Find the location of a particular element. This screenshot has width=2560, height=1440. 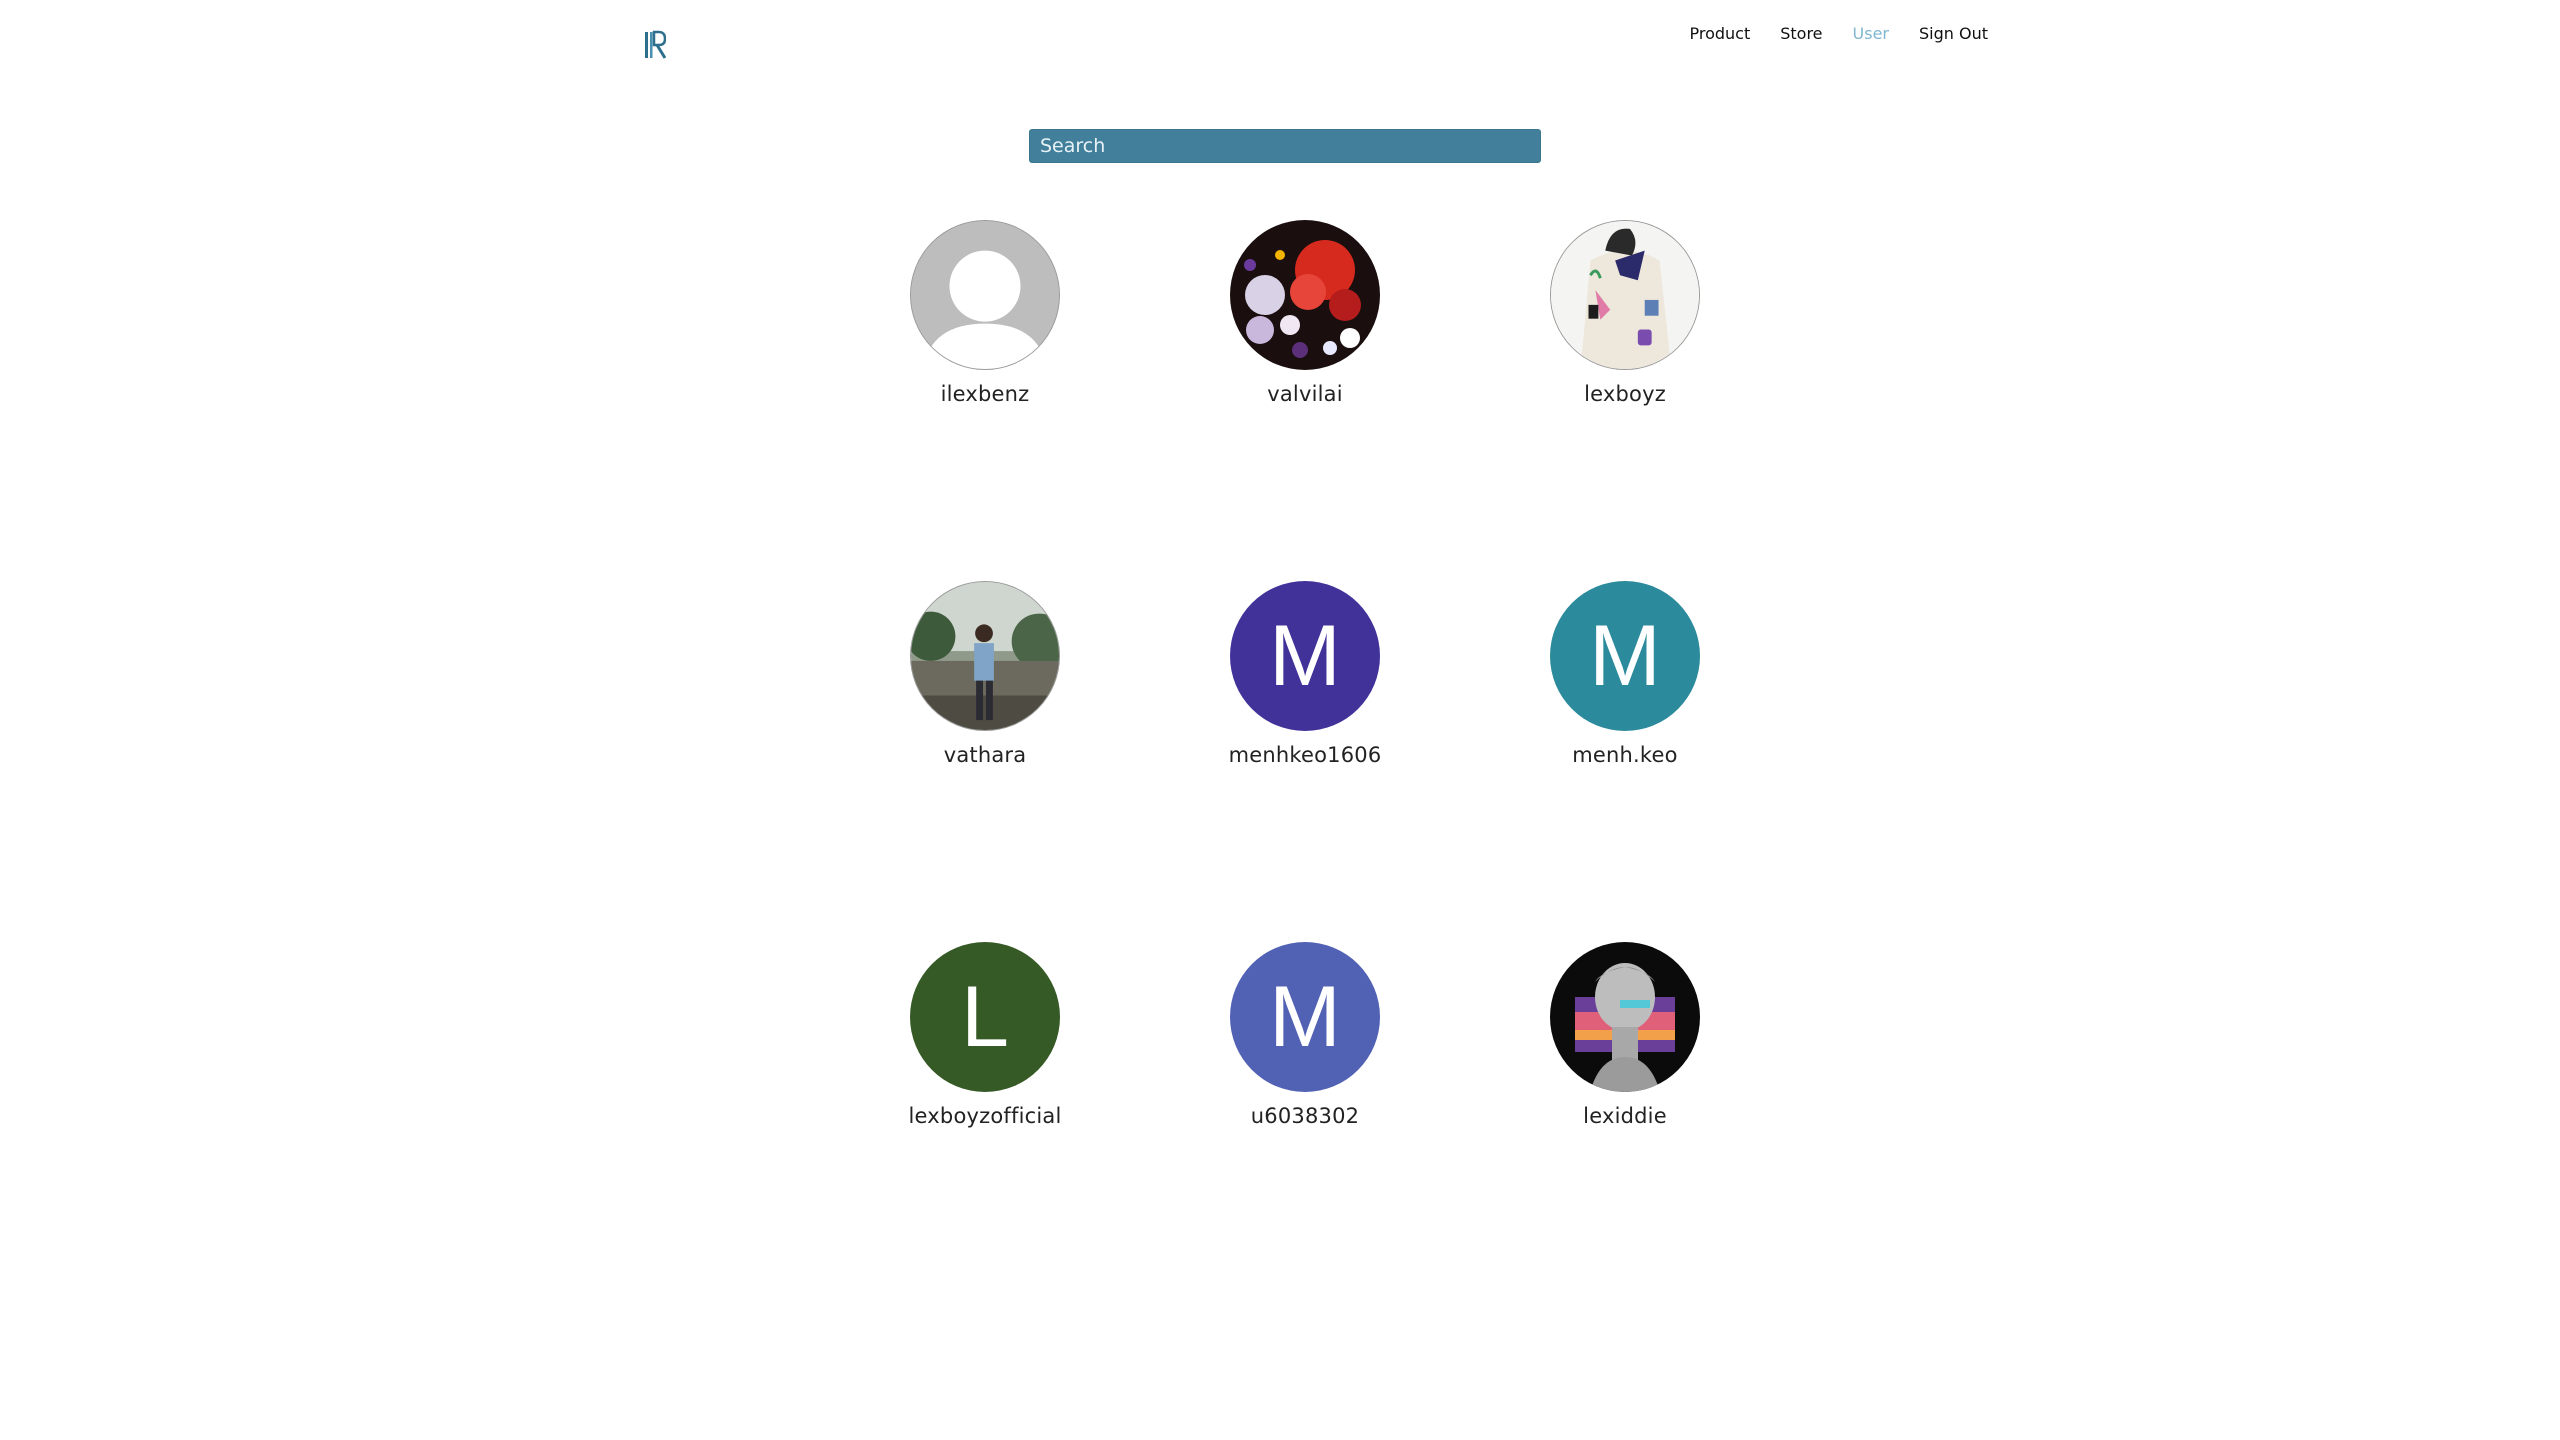

user-card: L lexboyzofficial is located at coordinates (985, 1122).